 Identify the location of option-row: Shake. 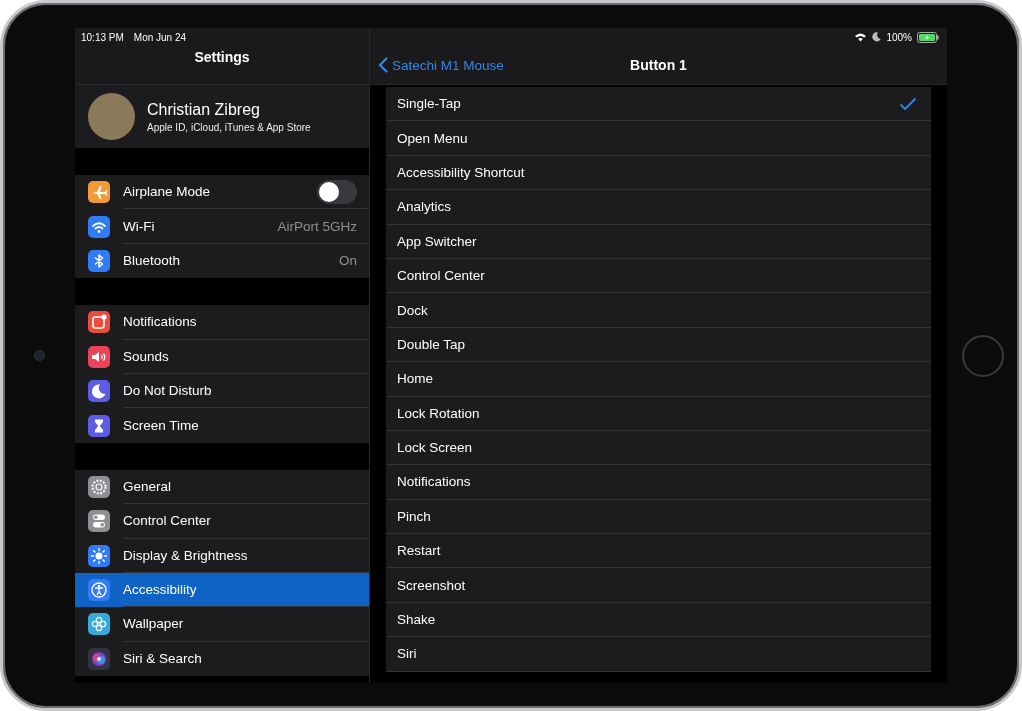
(658, 620).